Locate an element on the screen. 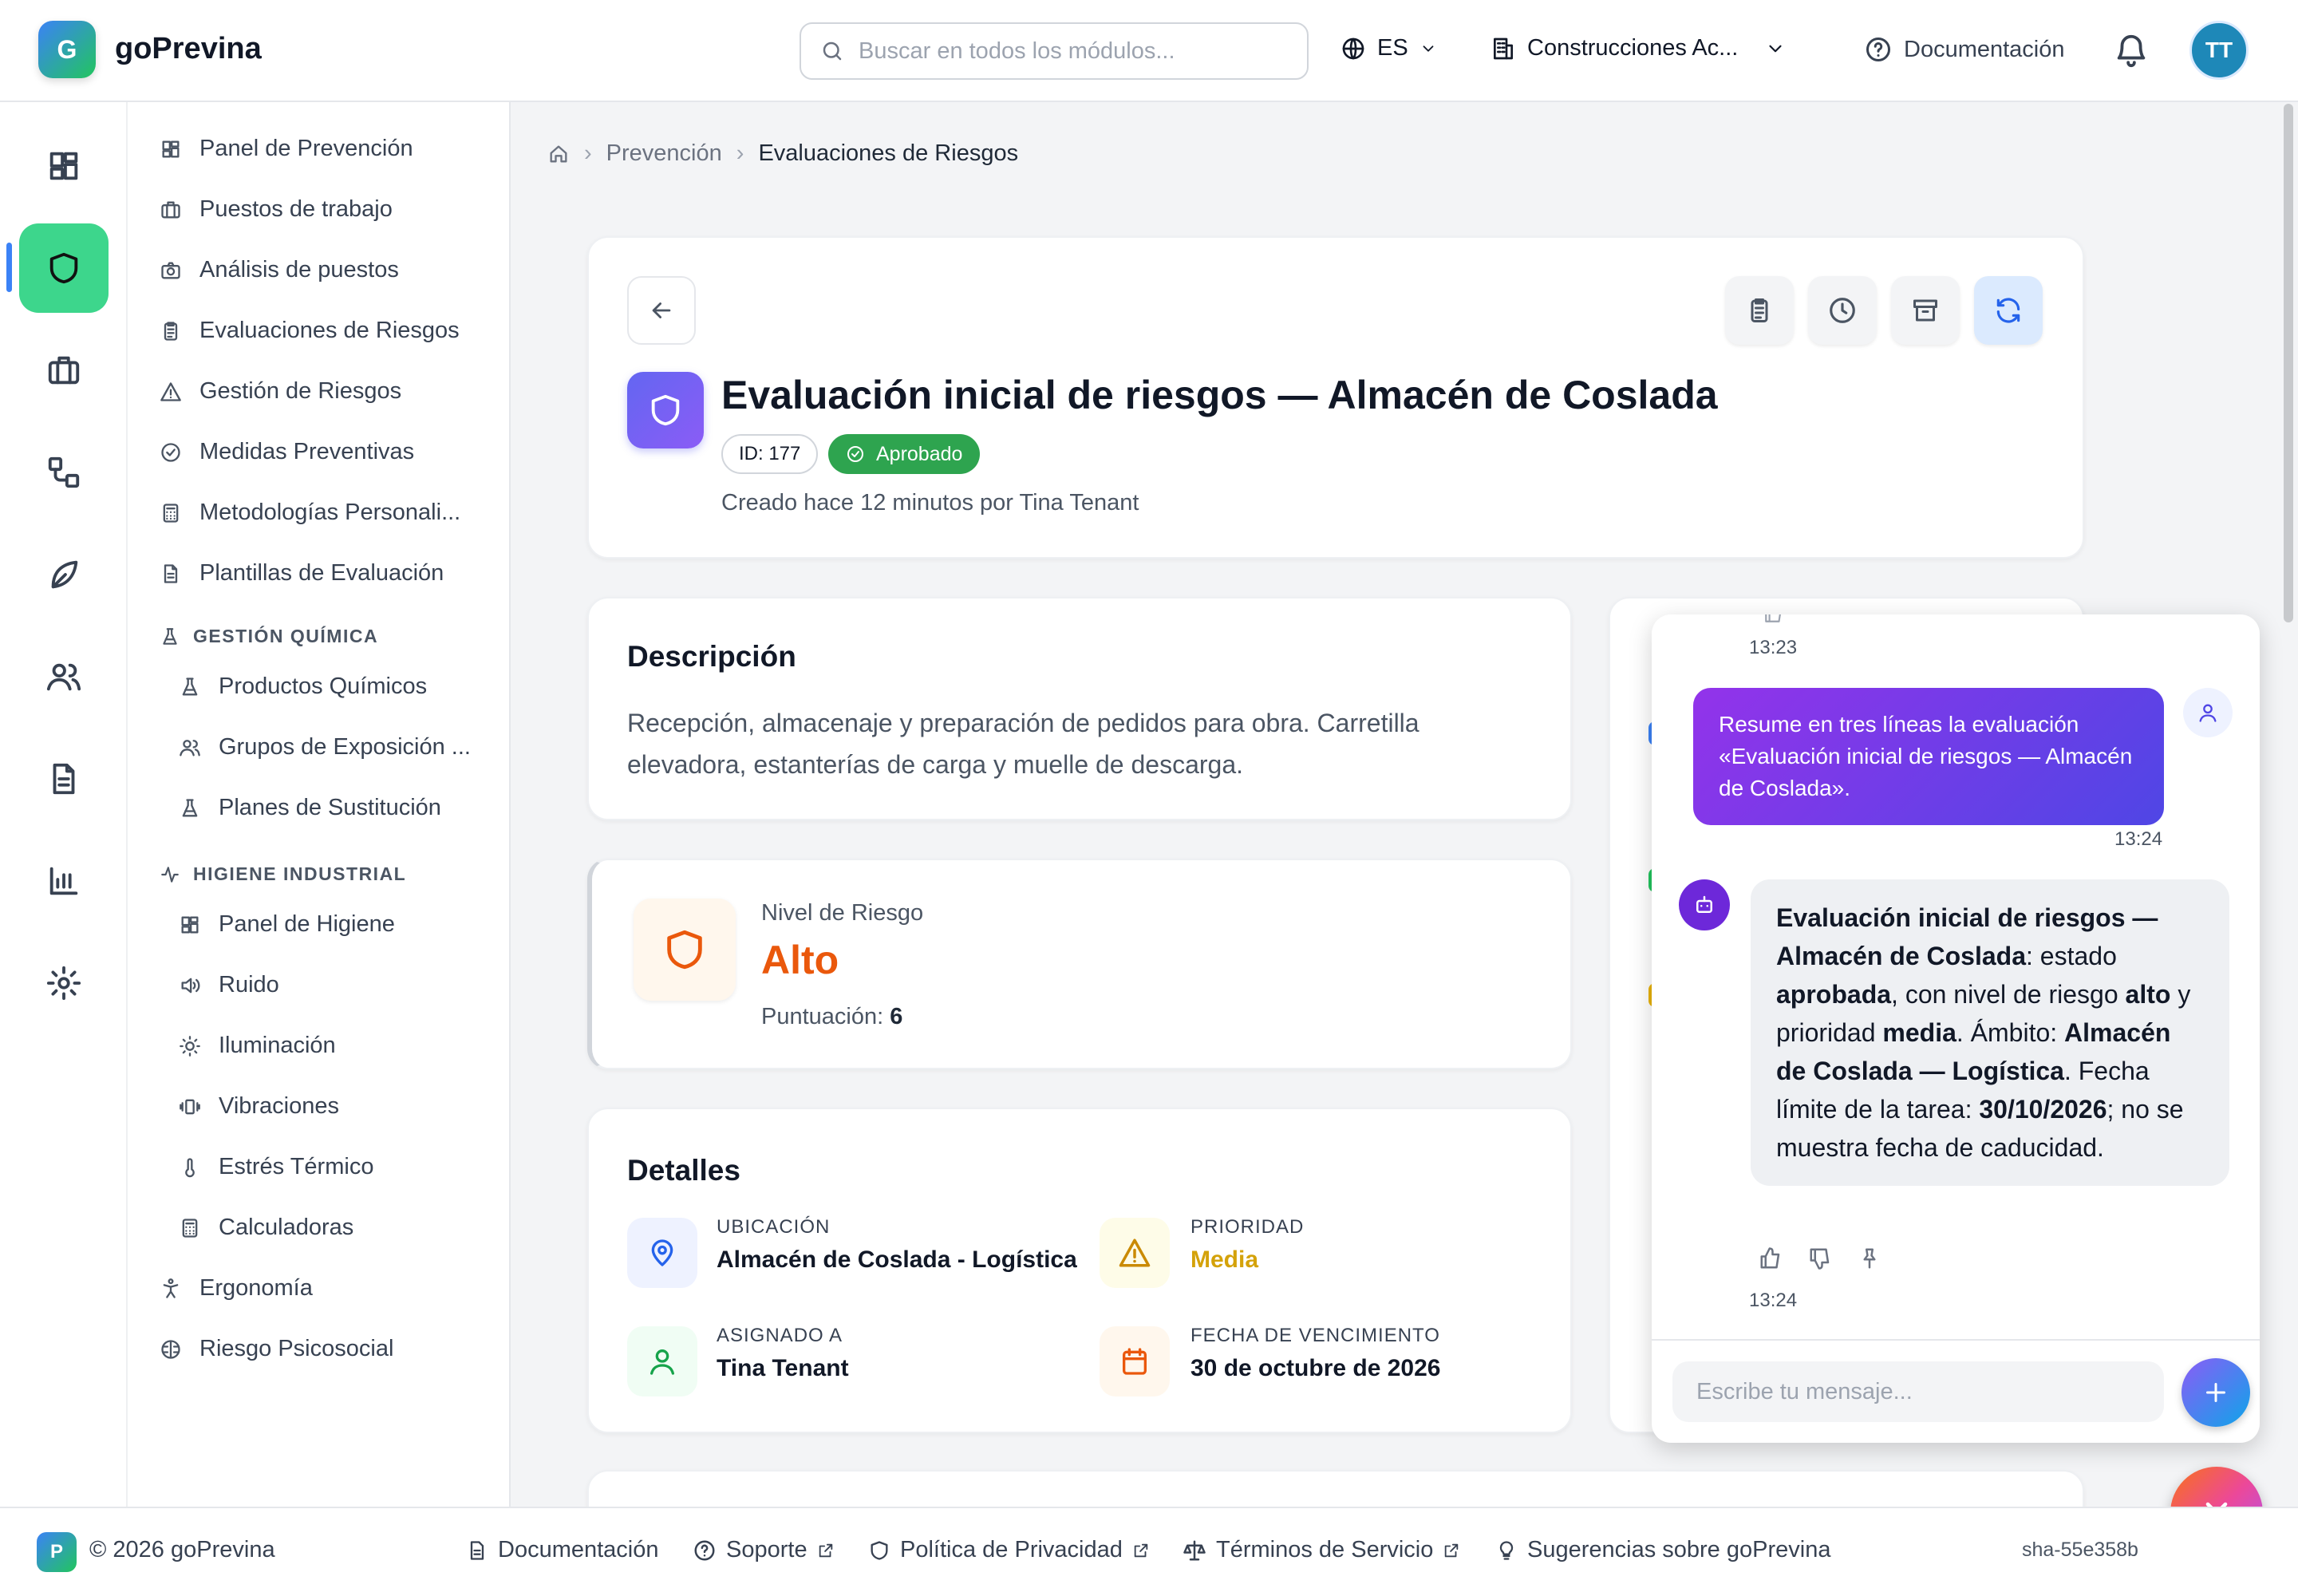 Image resolution: width=2298 pixels, height=1596 pixels. users-icon is located at coordinates (64, 676).